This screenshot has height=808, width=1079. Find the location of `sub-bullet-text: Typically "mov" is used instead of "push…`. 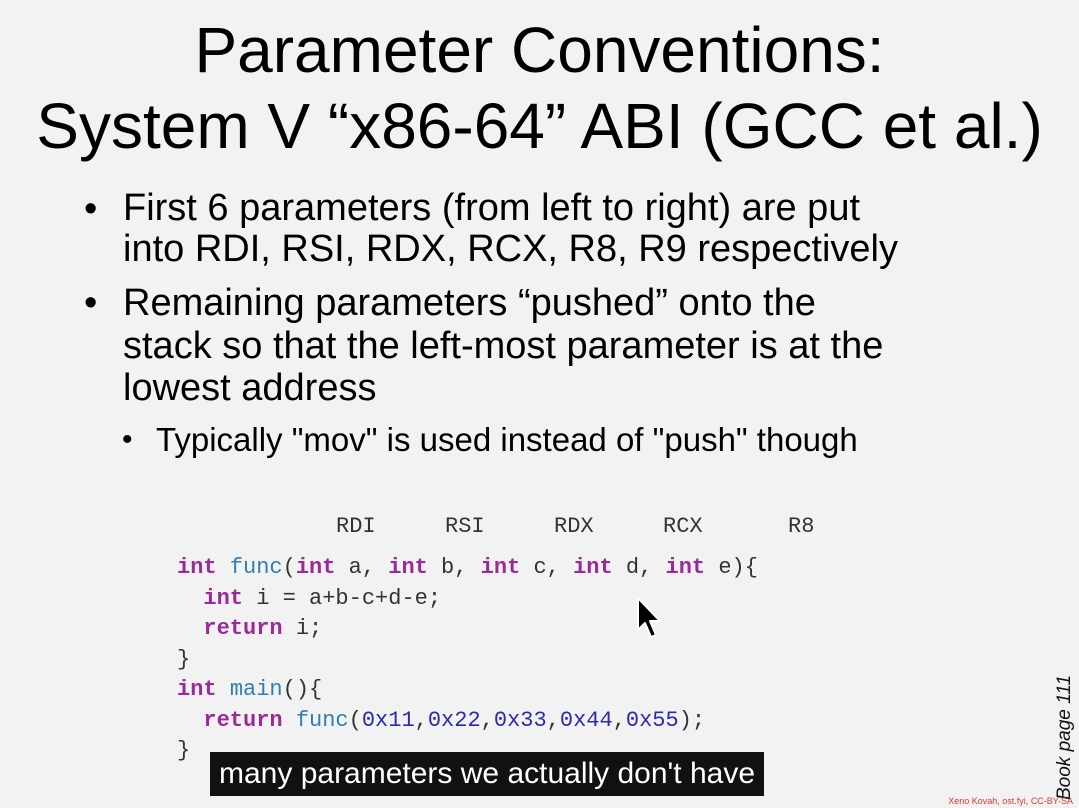

sub-bullet-text: Typically "mov" is used instead of "push… is located at coordinates (507, 439).